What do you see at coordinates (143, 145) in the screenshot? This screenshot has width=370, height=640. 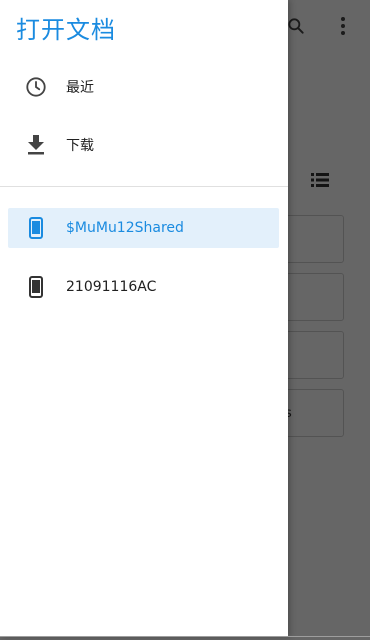 I see `drawer-item-downloads: 下载` at bounding box center [143, 145].